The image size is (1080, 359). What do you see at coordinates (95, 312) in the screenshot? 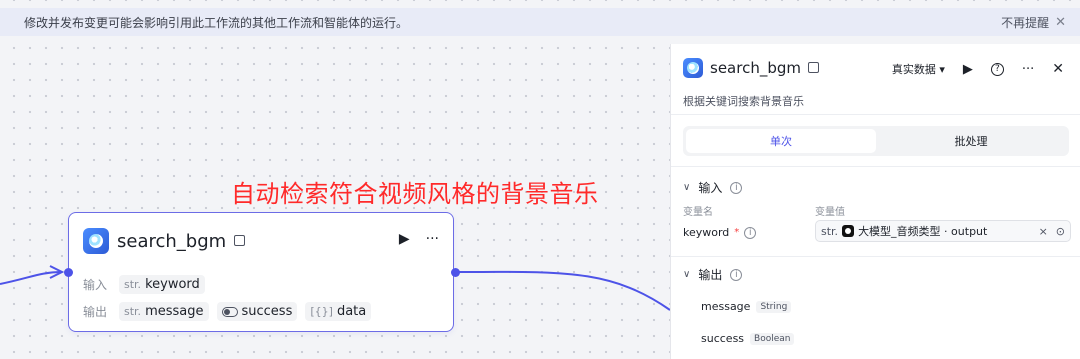
I see `node-output-label: 输出` at bounding box center [95, 312].